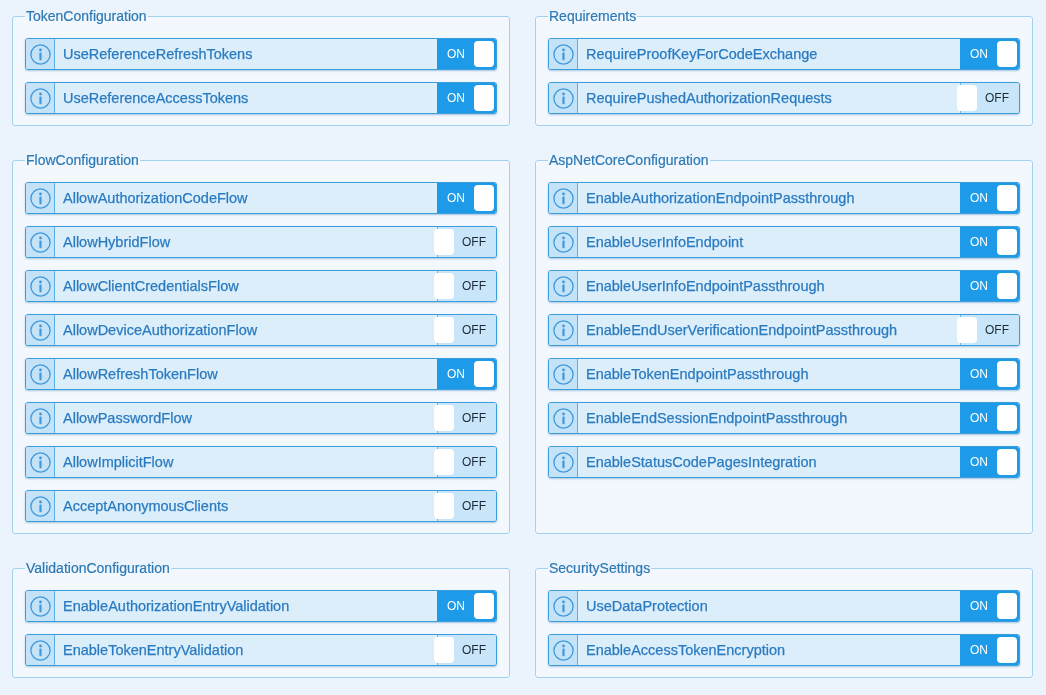  What do you see at coordinates (176, 606) in the screenshot?
I see `setting-label: EnableAuthorizationEntryValidation` at bounding box center [176, 606].